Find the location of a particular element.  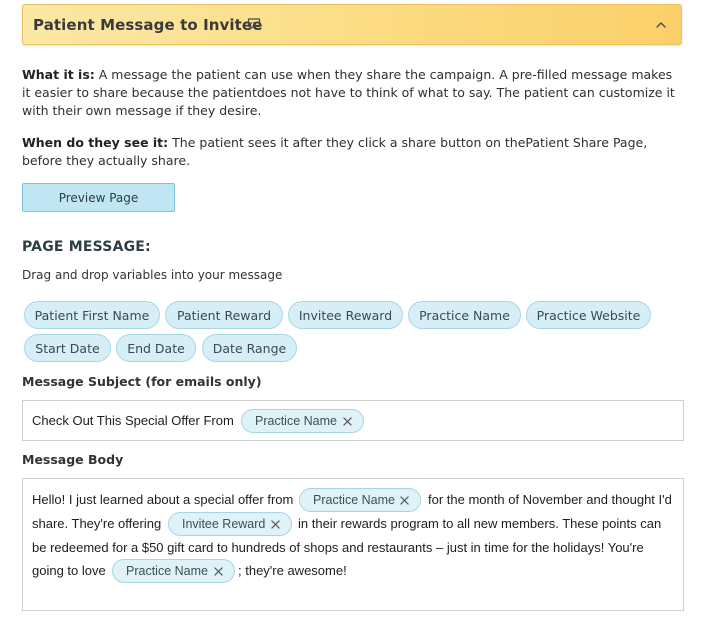

body-text-line2a: share. They're offering is located at coordinates (97, 523).